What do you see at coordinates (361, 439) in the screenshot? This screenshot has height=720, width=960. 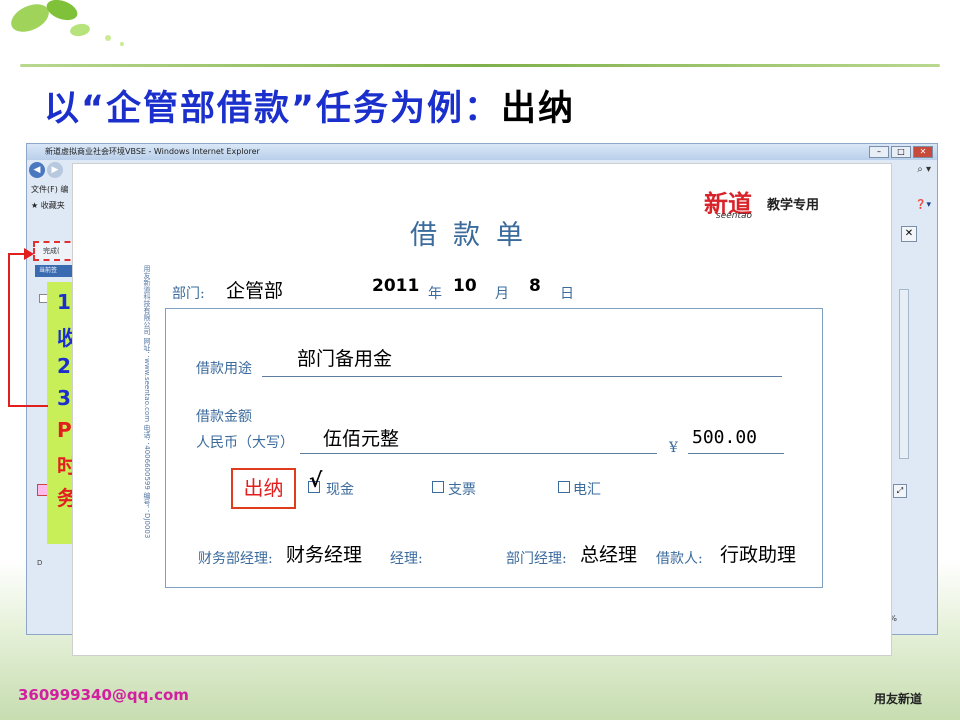 I see `amount-text-value: 伍佰元整` at bounding box center [361, 439].